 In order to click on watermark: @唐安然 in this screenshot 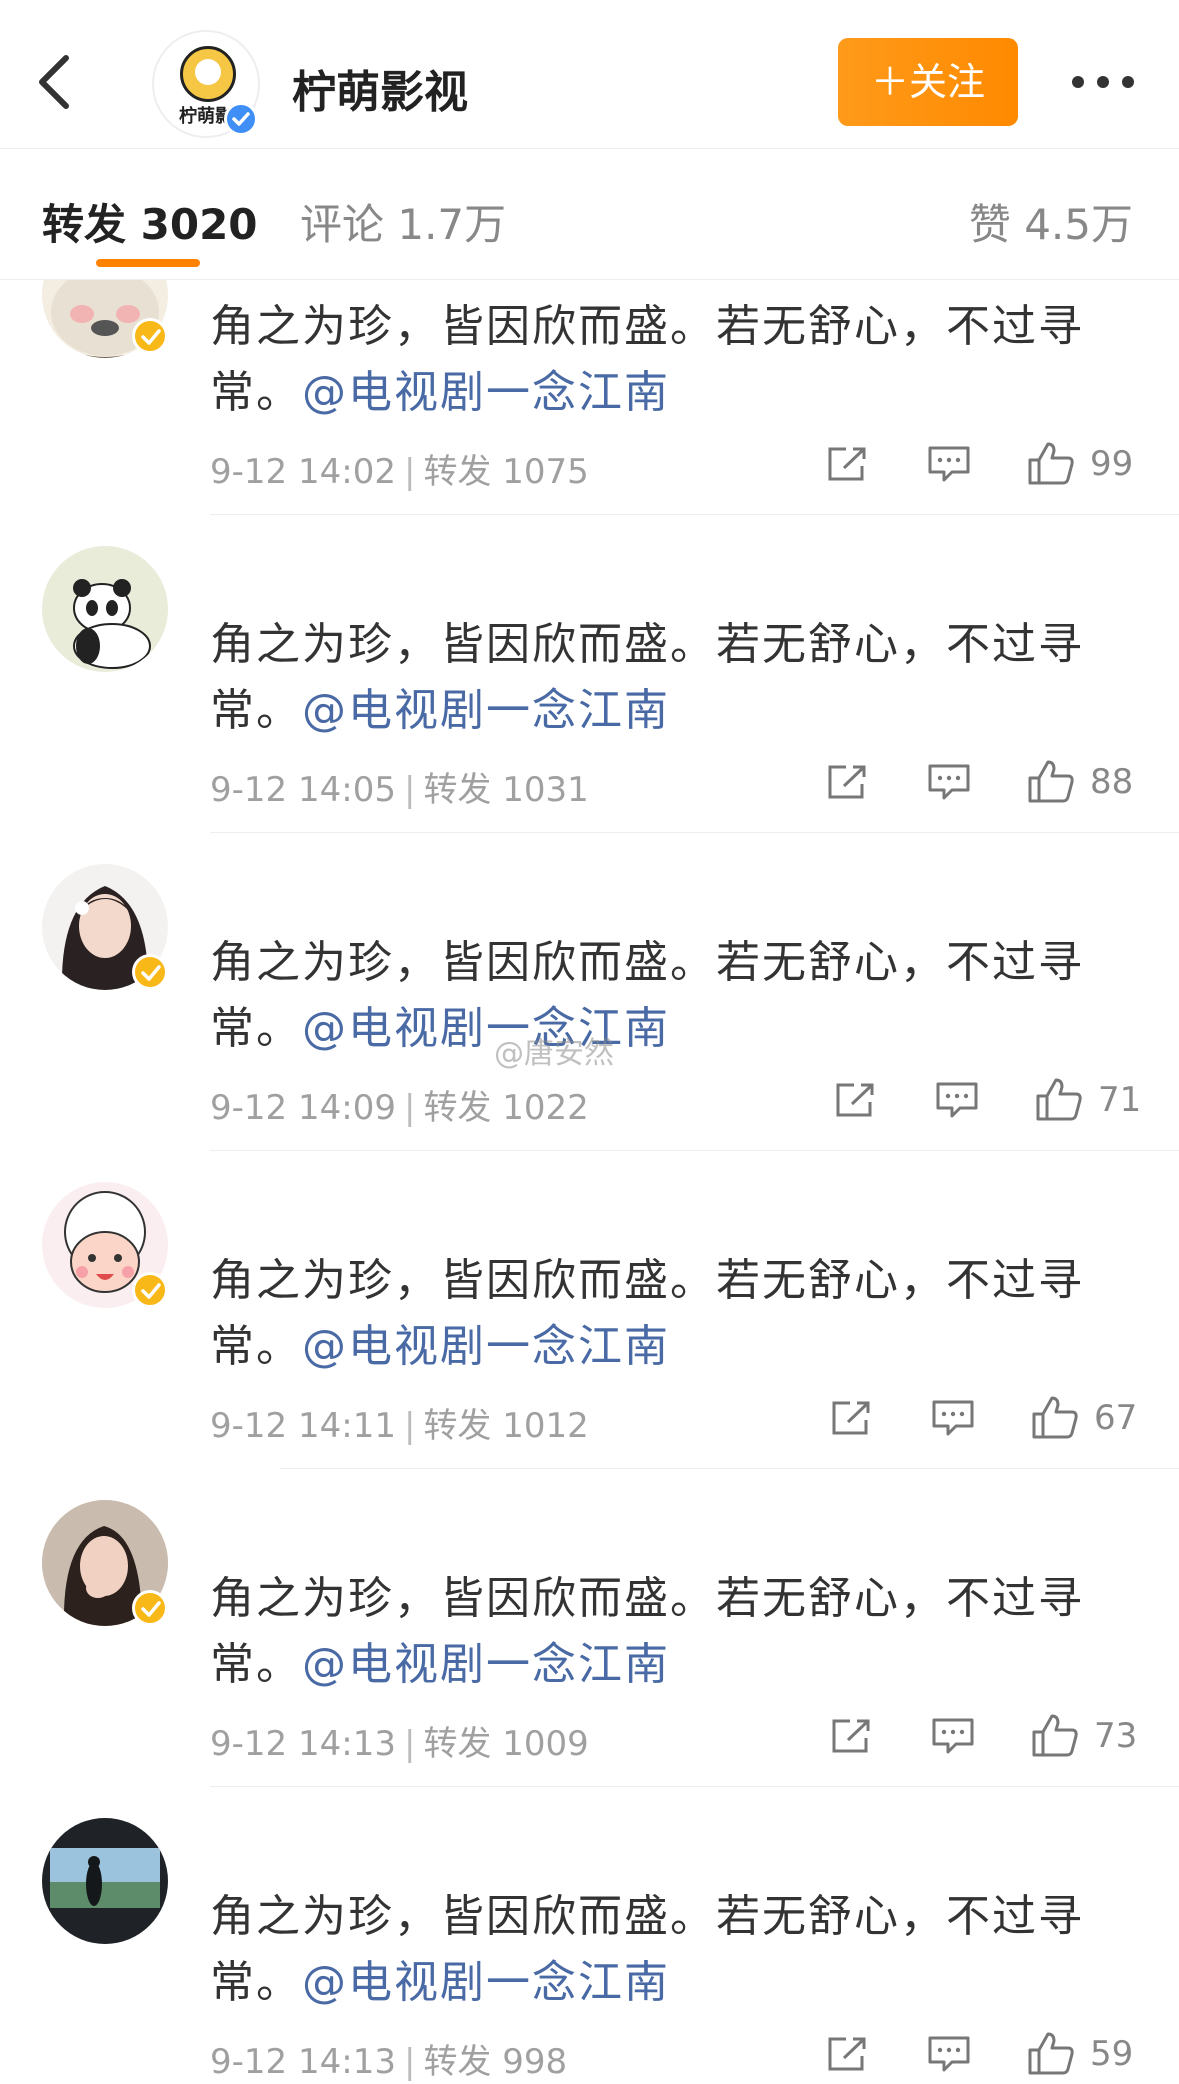, I will do `click(554, 1053)`.